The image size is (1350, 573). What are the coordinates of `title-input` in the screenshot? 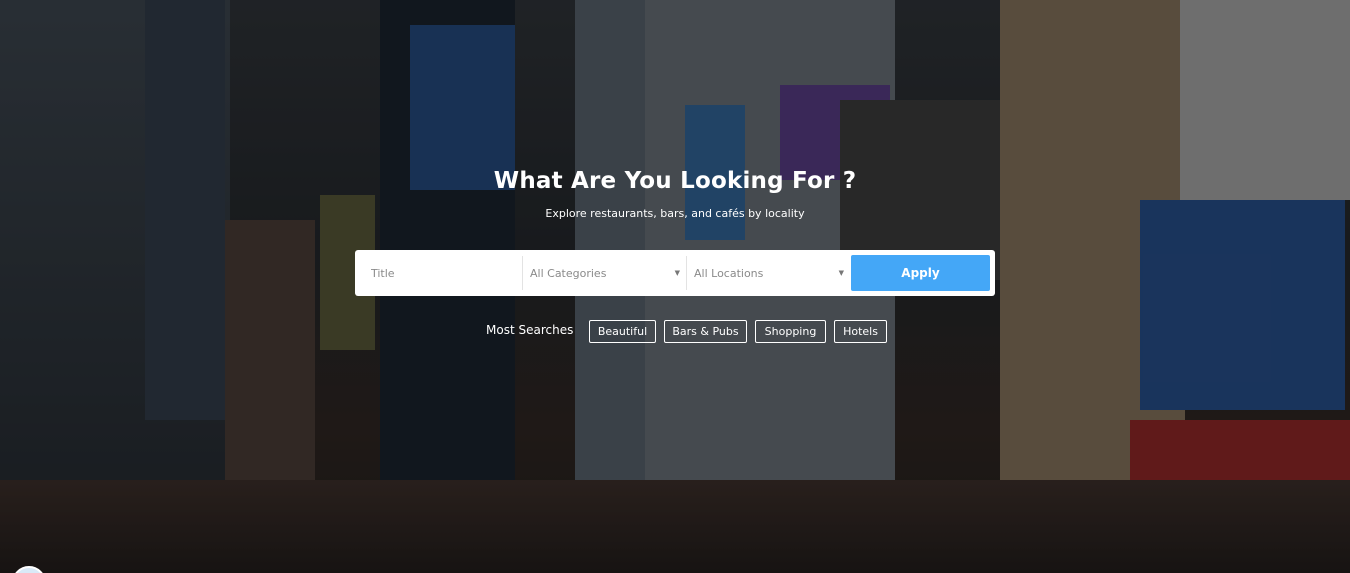 It's located at (442, 273).